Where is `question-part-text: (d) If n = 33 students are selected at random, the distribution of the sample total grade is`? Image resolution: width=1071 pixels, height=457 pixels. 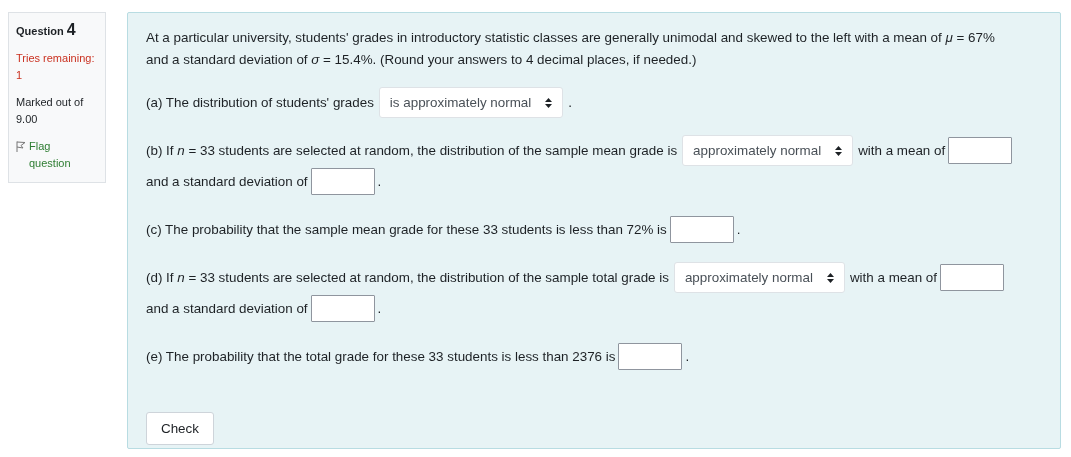
question-part-text: (d) If n = 33 students are selected at random, the distribution of the sample total grade is is located at coordinates (407, 277).